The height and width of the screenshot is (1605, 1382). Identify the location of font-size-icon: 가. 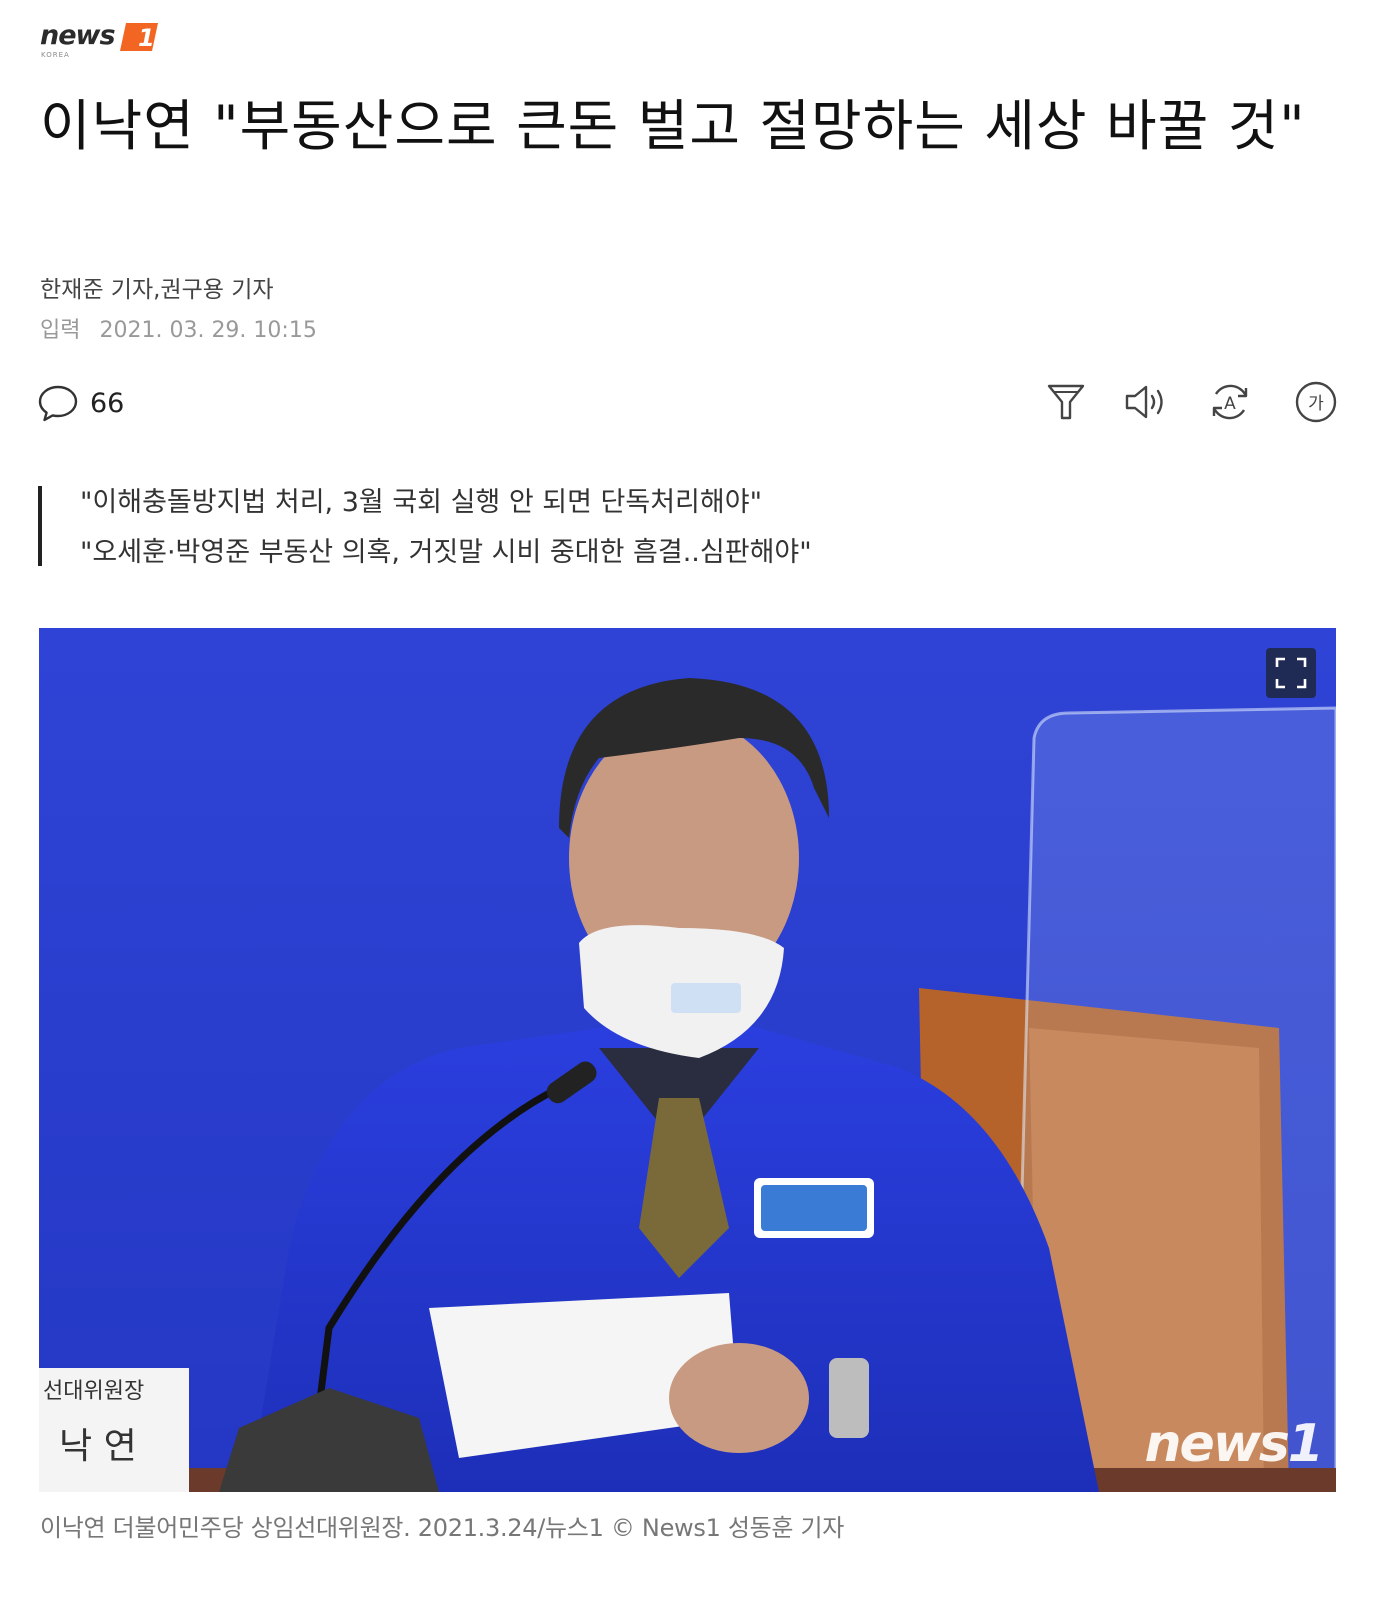
(1316, 402).